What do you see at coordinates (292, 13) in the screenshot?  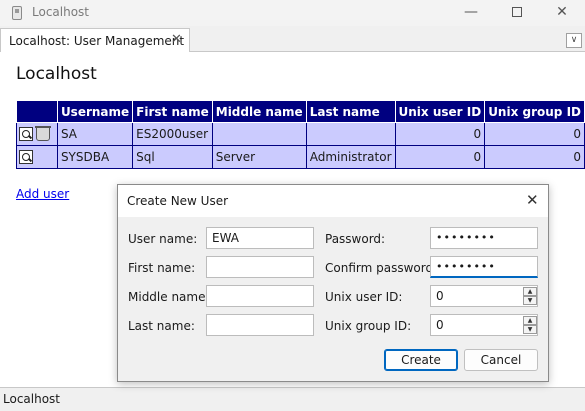 I see `window-titlebar: Localhost — ✕` at bounding box center [292, 13].